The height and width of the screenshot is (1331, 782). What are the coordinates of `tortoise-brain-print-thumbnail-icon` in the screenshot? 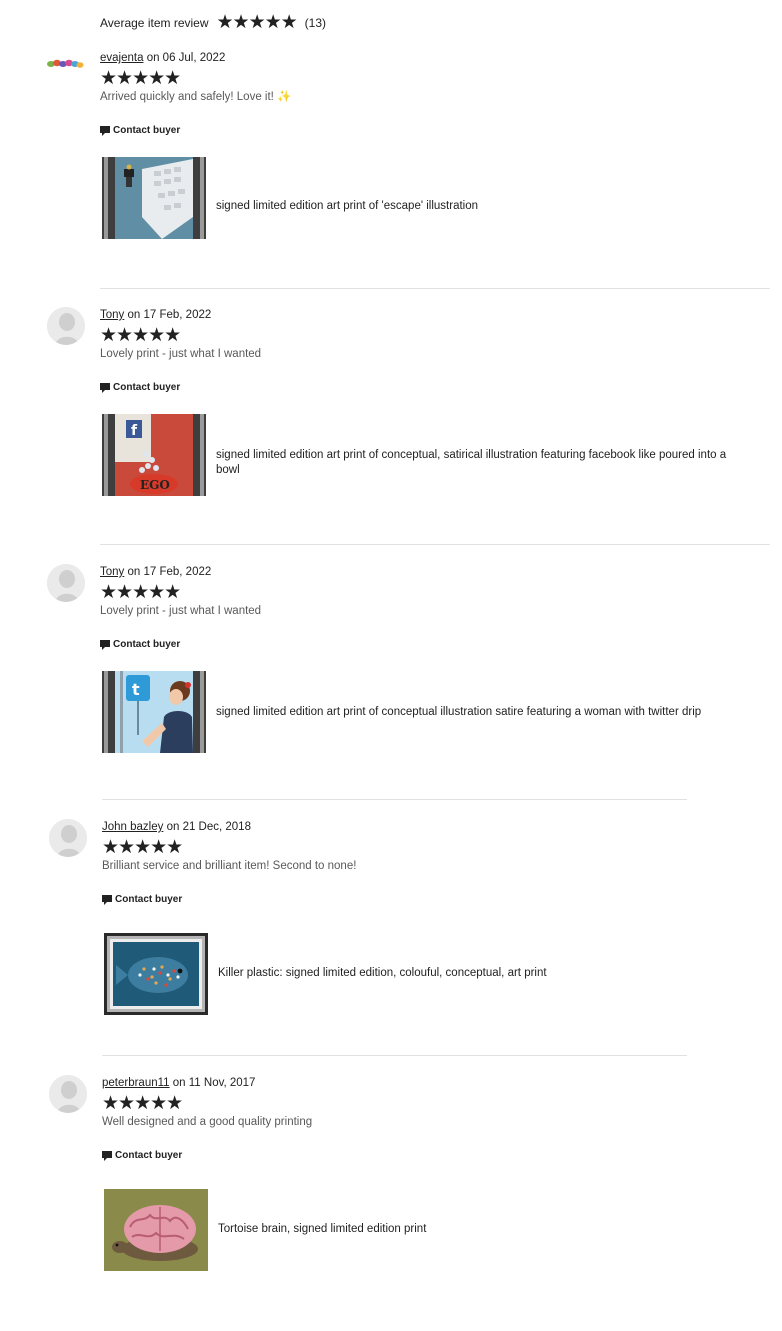 It's located at (156, 1230).